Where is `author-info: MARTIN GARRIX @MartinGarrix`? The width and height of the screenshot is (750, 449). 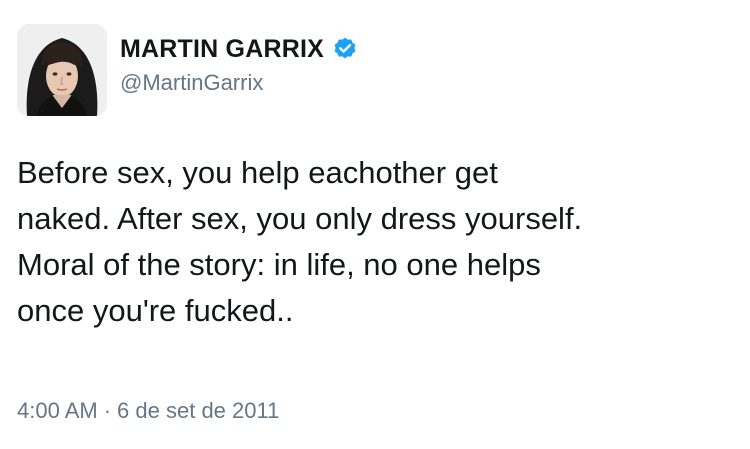 author-info: MARTIN GARRIX @MartinGarrix is located at coordinates (239, 65).